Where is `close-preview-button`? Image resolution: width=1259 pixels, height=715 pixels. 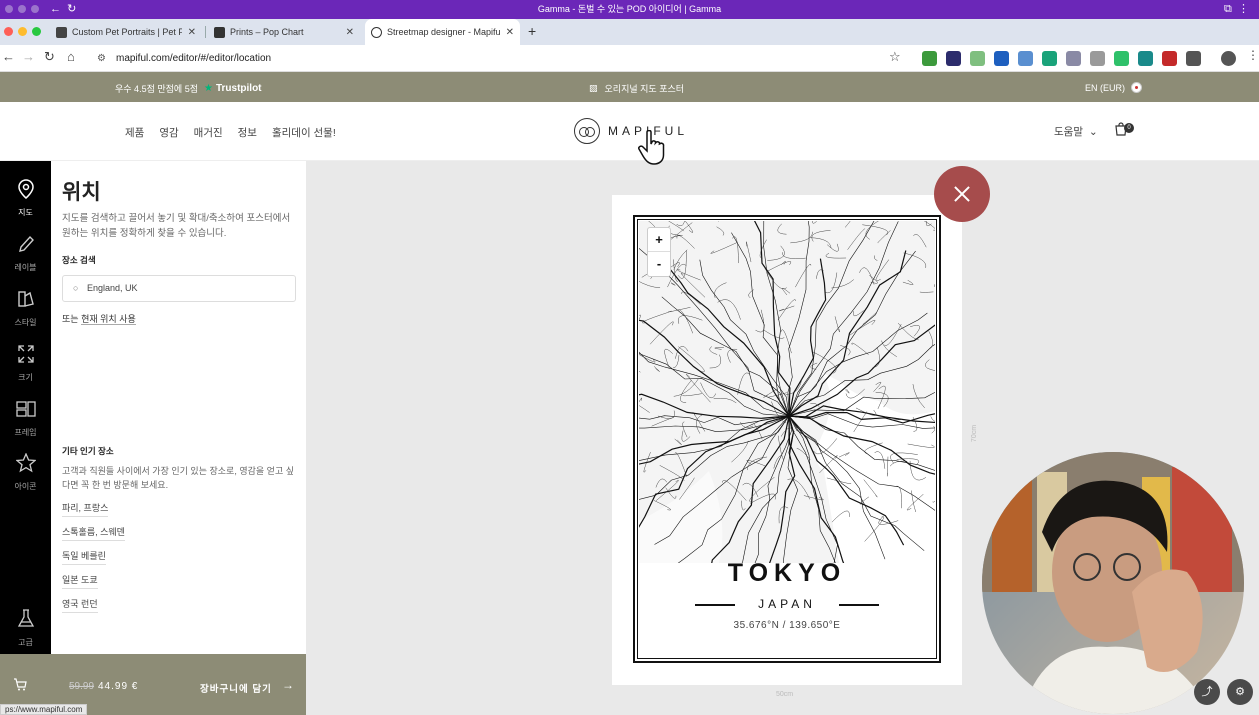
close-preview-button is located at coordinates (962, 194).